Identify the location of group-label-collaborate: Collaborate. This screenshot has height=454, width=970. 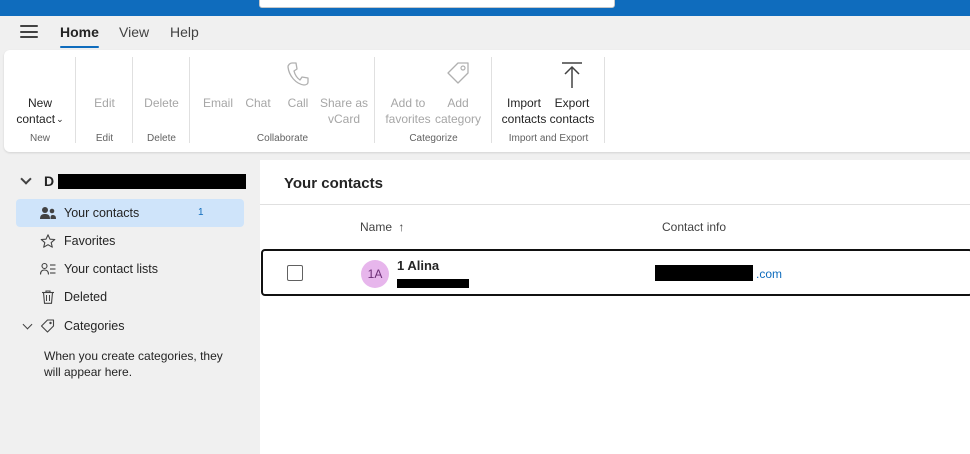
(282, 138).